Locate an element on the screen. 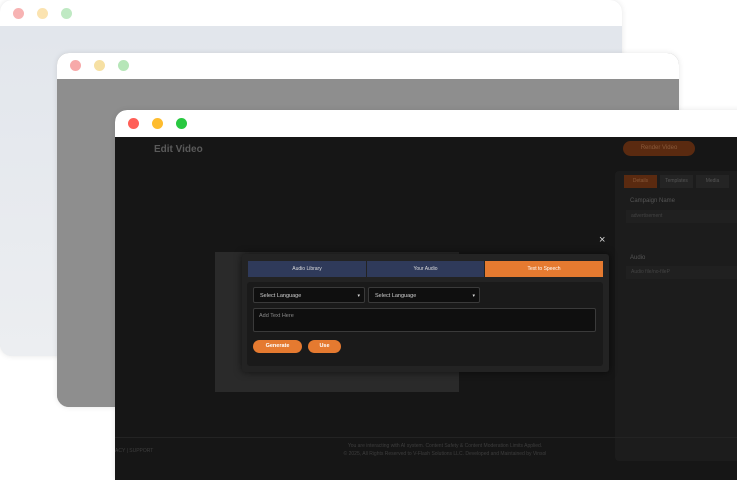  language-select-1-value: Select Language is located at coordinates (281, 296).